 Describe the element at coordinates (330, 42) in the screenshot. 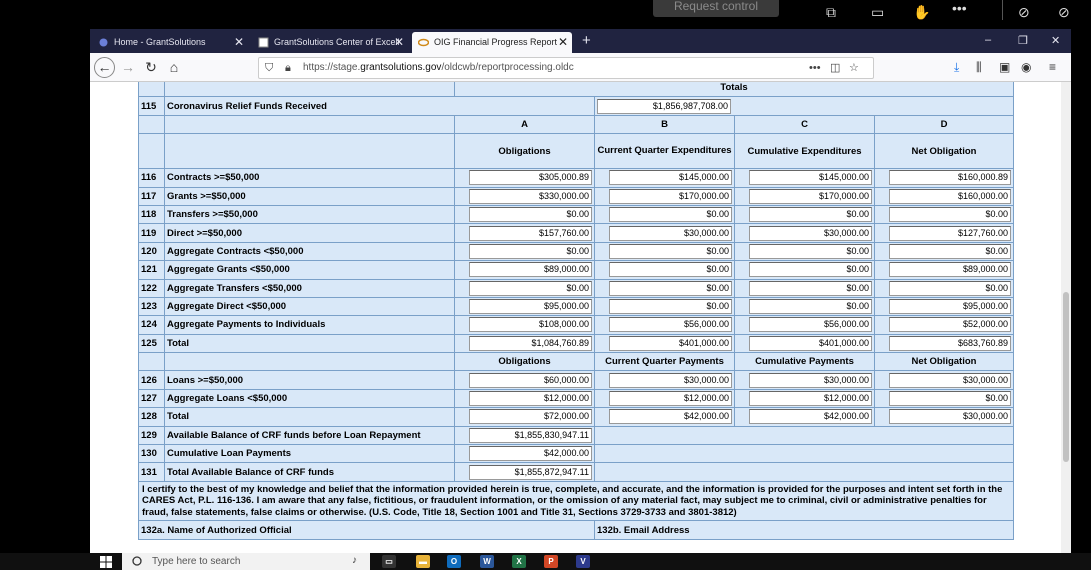

I see `tab-center-of-excellence: GrantSolutions Center of Excell ✕` at that location.